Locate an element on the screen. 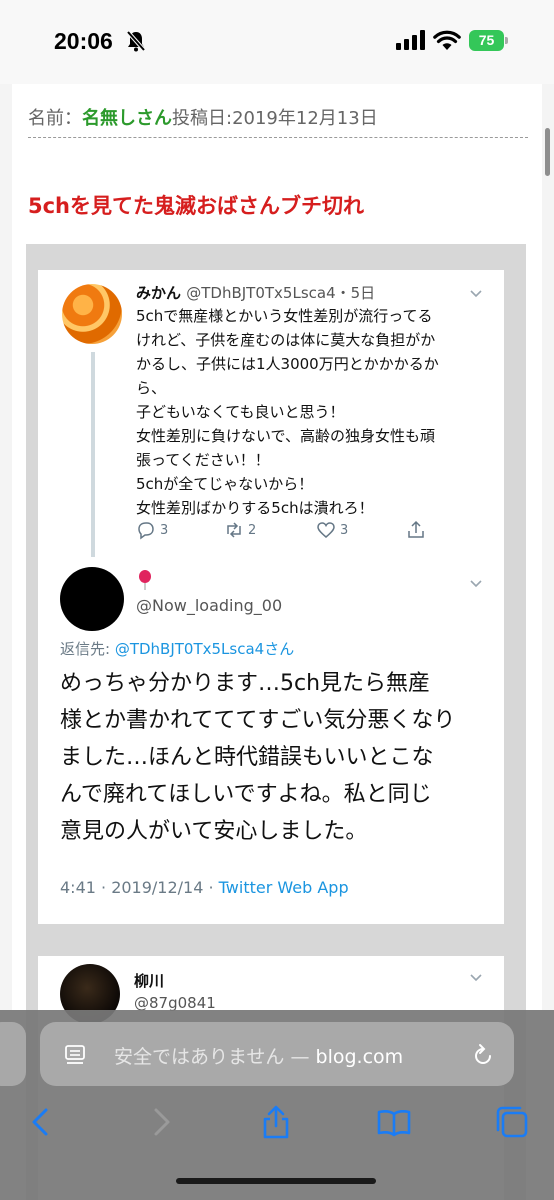 The image size is (554, 1200). thread-connector is located at coordinates (93, 454).